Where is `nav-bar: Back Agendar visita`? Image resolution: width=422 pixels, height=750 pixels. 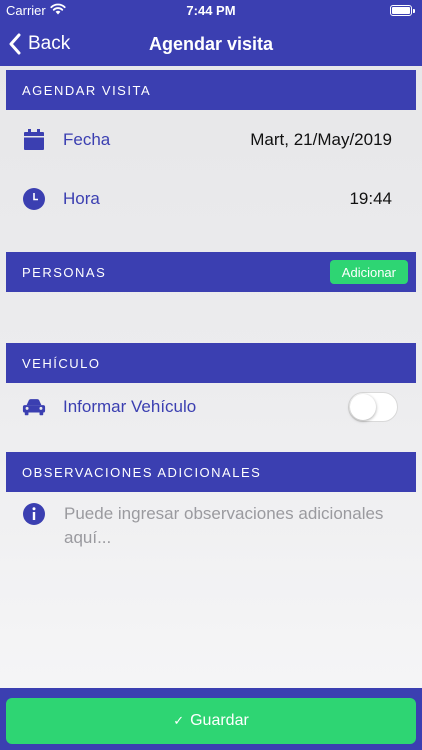 nav-bar: Back Agendar visita is located at coordinates (211, 44).